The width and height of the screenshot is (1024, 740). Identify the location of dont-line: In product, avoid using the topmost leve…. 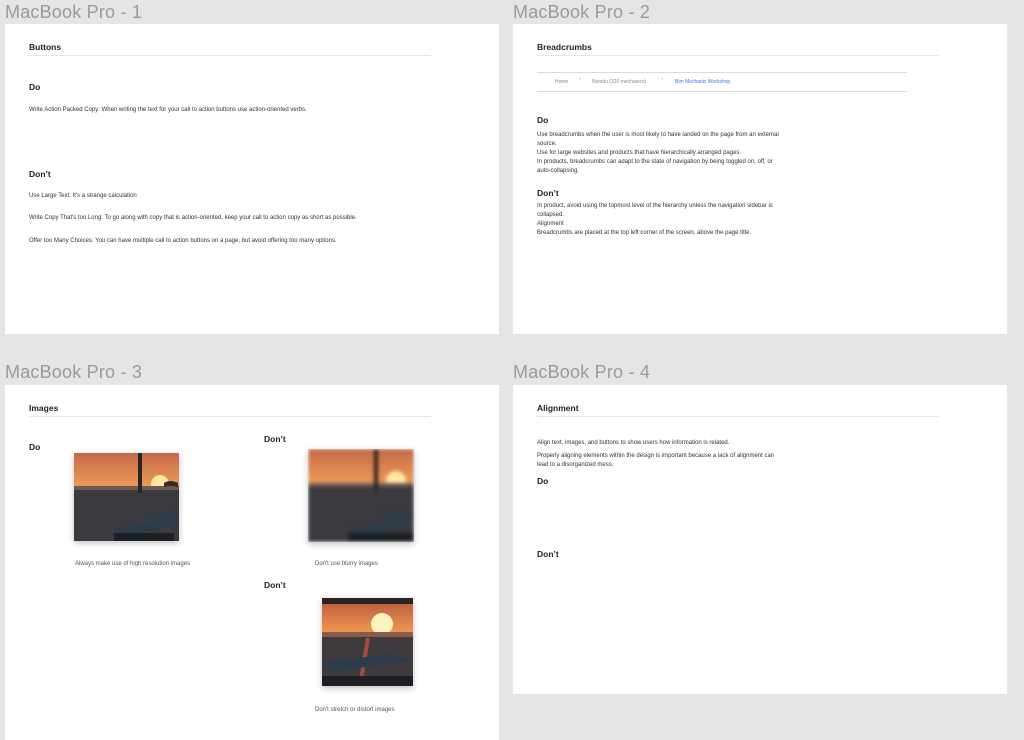
(655, 206).